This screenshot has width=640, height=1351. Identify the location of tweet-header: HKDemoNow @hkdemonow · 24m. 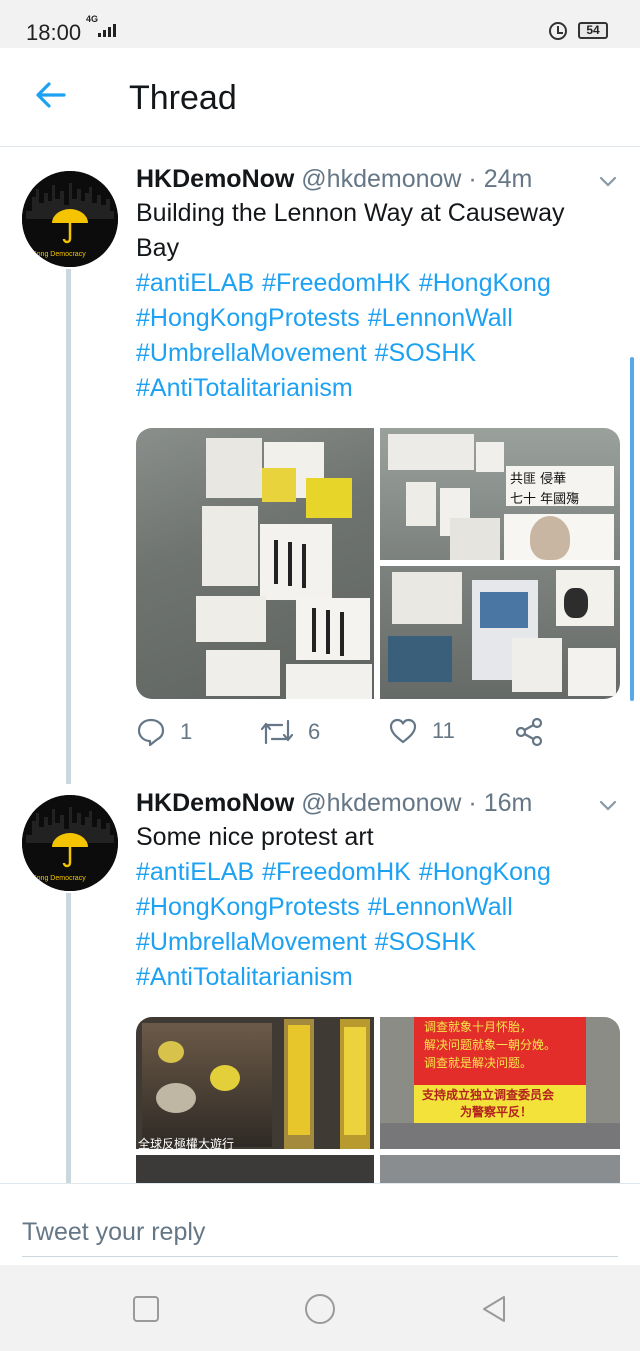
(334, 179).